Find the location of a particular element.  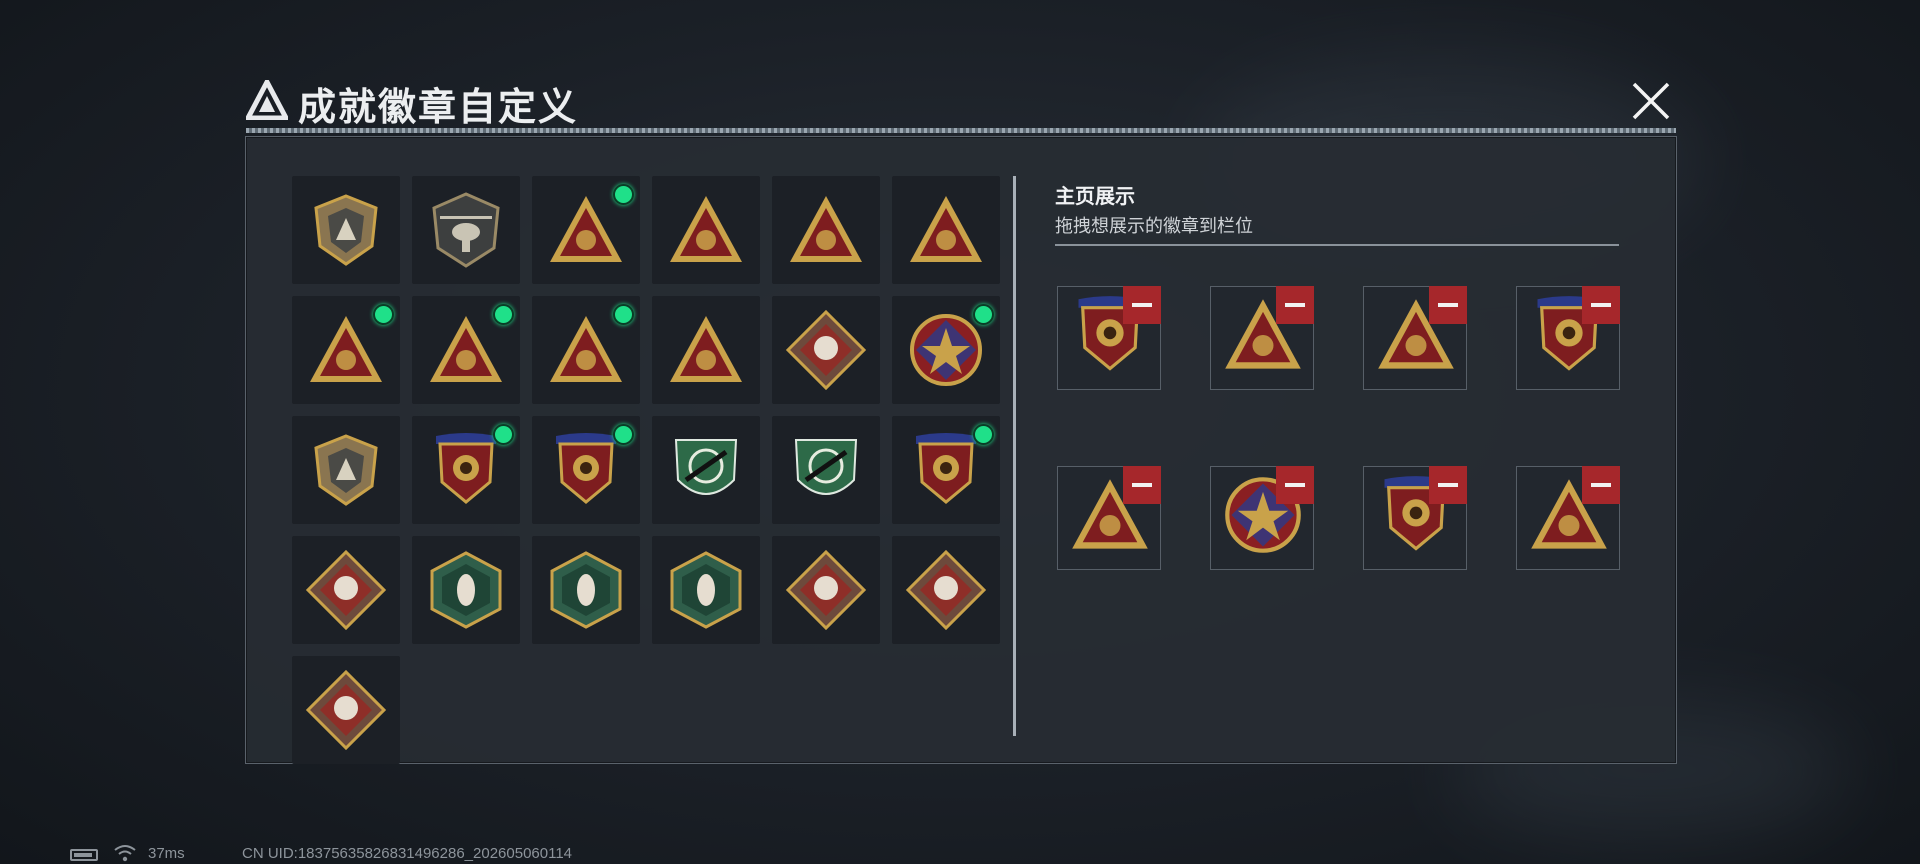

badge-radar-triangle-icon is located at coordinates (586, 229).